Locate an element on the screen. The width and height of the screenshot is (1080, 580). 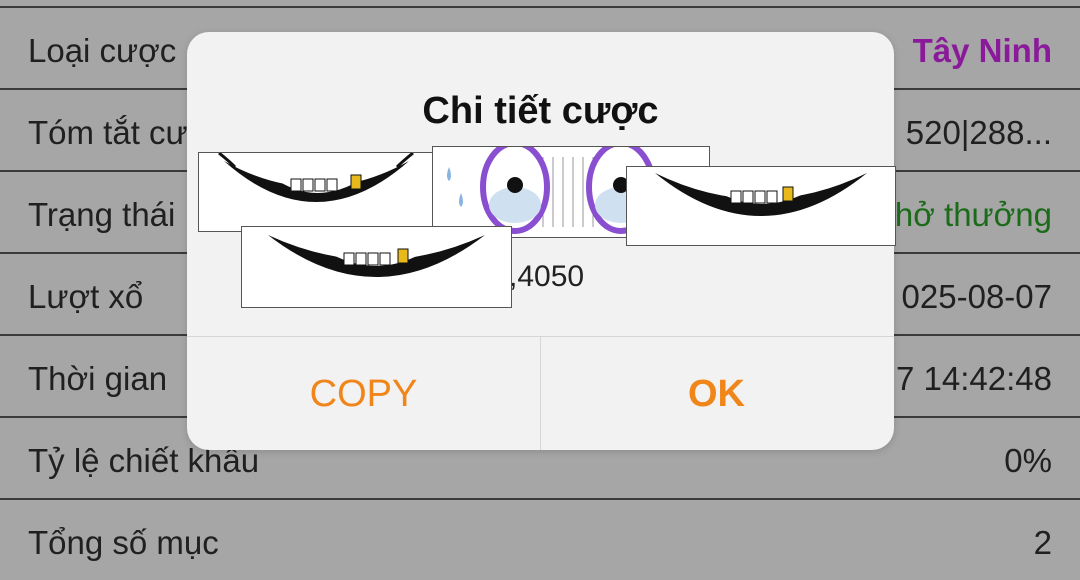
row-value: Tây Ninh is located at coordinates (982, 50).